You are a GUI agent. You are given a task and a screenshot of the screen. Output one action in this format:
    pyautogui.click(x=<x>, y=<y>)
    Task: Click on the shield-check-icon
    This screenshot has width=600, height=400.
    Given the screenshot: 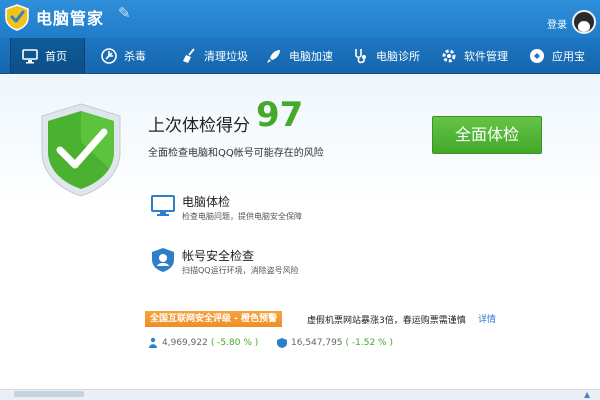 What is the action you would take?
    pyautogui.click(x=81, y=150)
    